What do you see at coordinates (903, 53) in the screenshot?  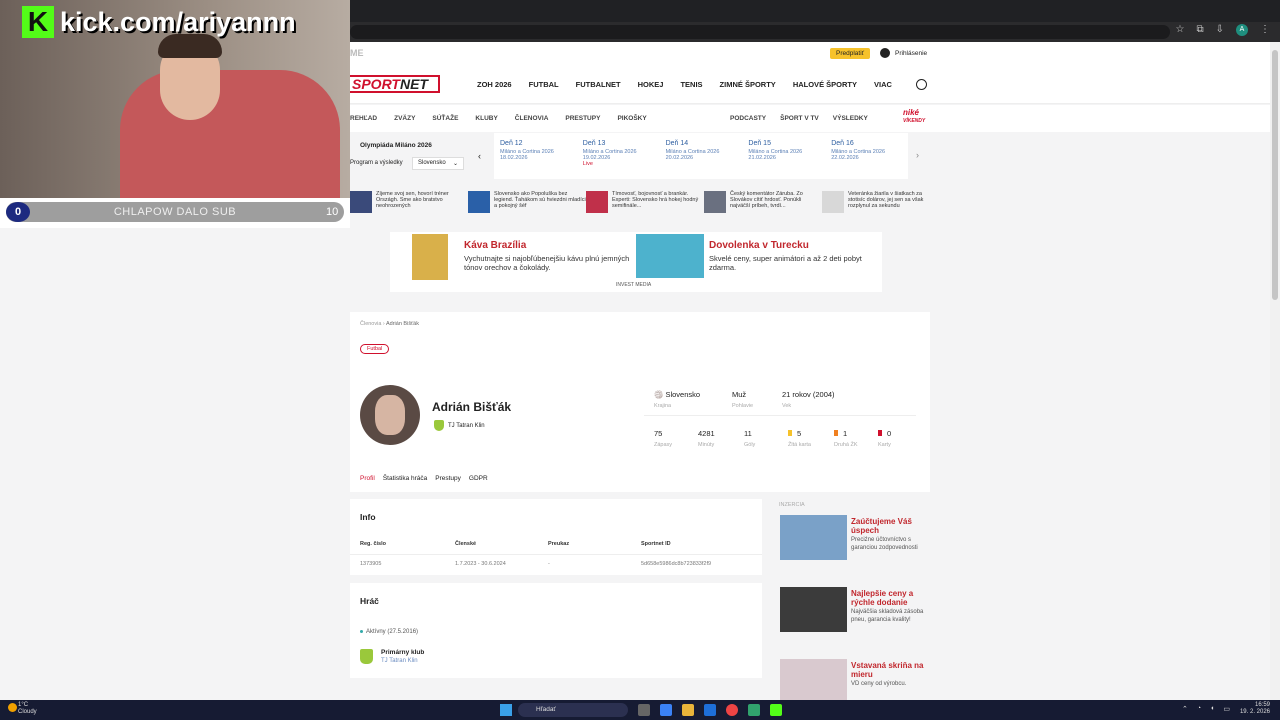 I see `login-link: Prihlásenie` at bounding box center [903, 53].